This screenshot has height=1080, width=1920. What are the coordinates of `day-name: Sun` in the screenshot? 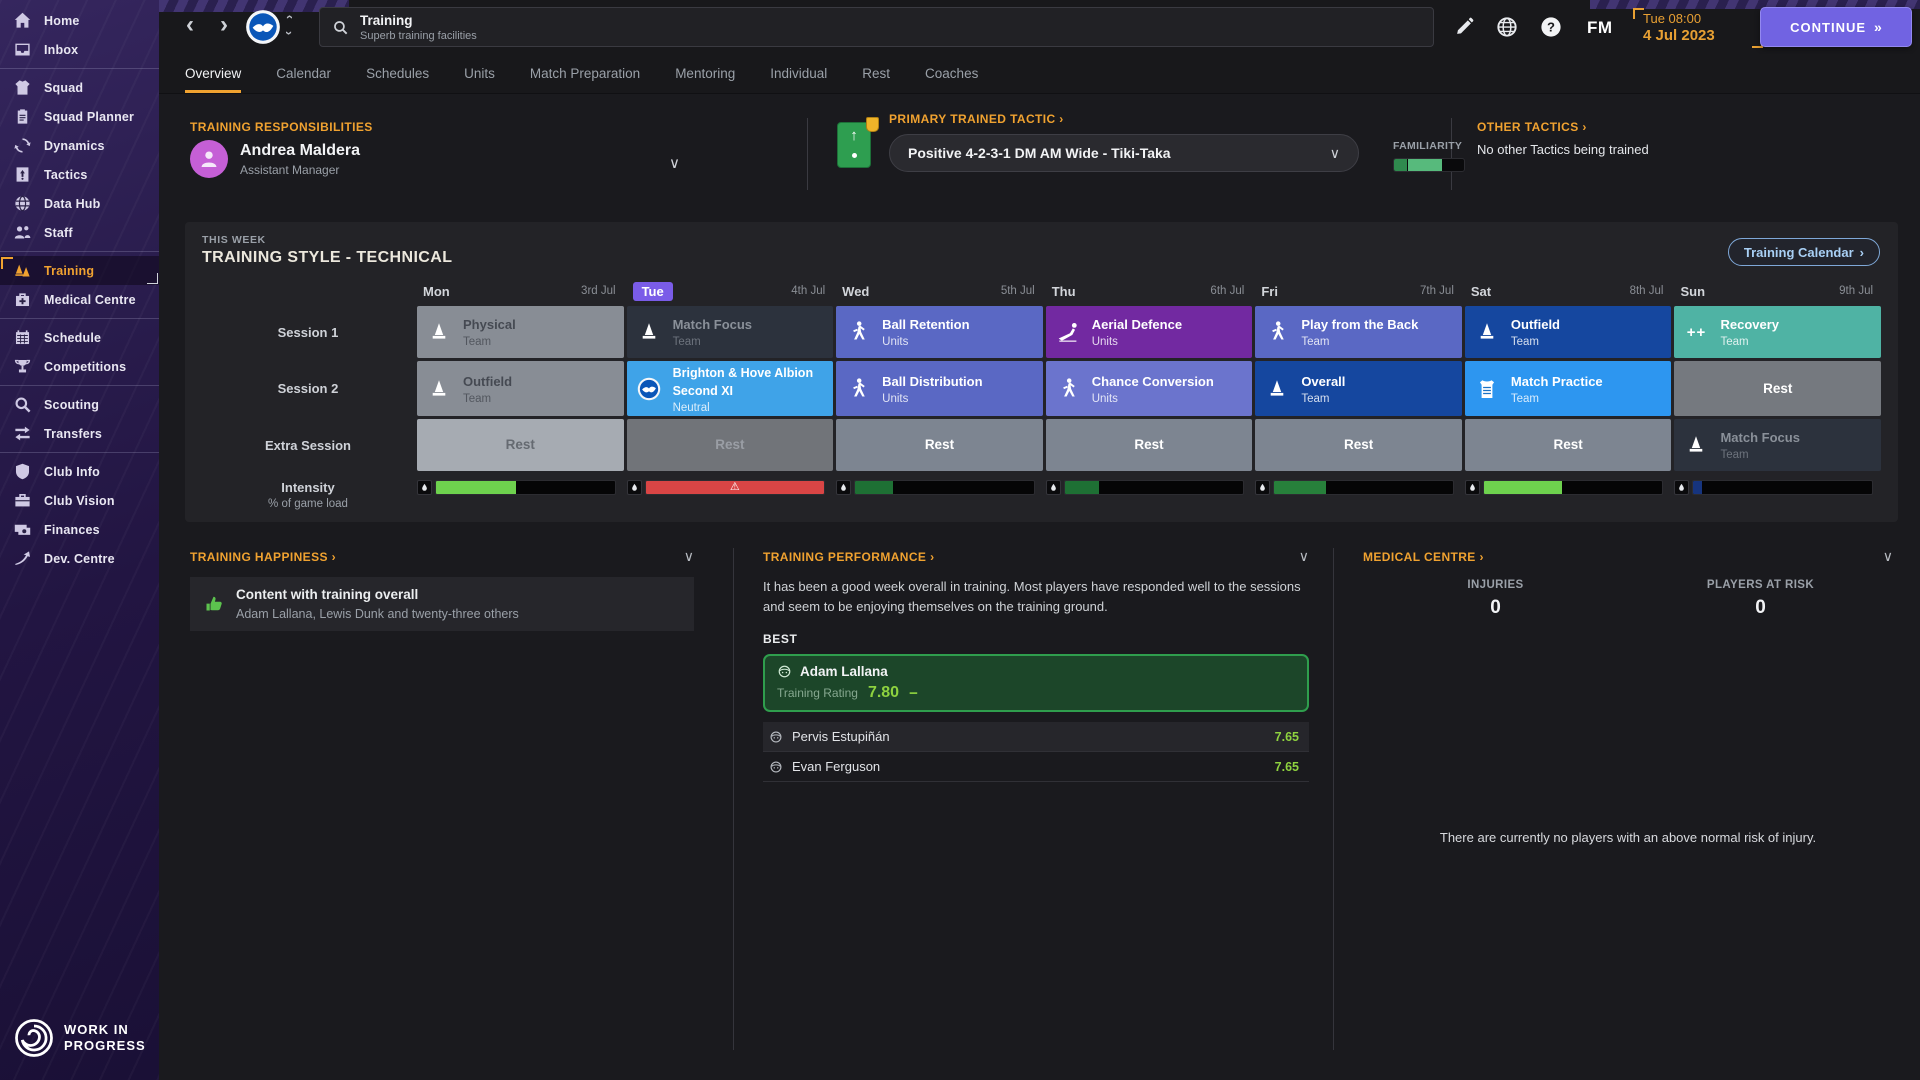 It's located at (1693, 291).